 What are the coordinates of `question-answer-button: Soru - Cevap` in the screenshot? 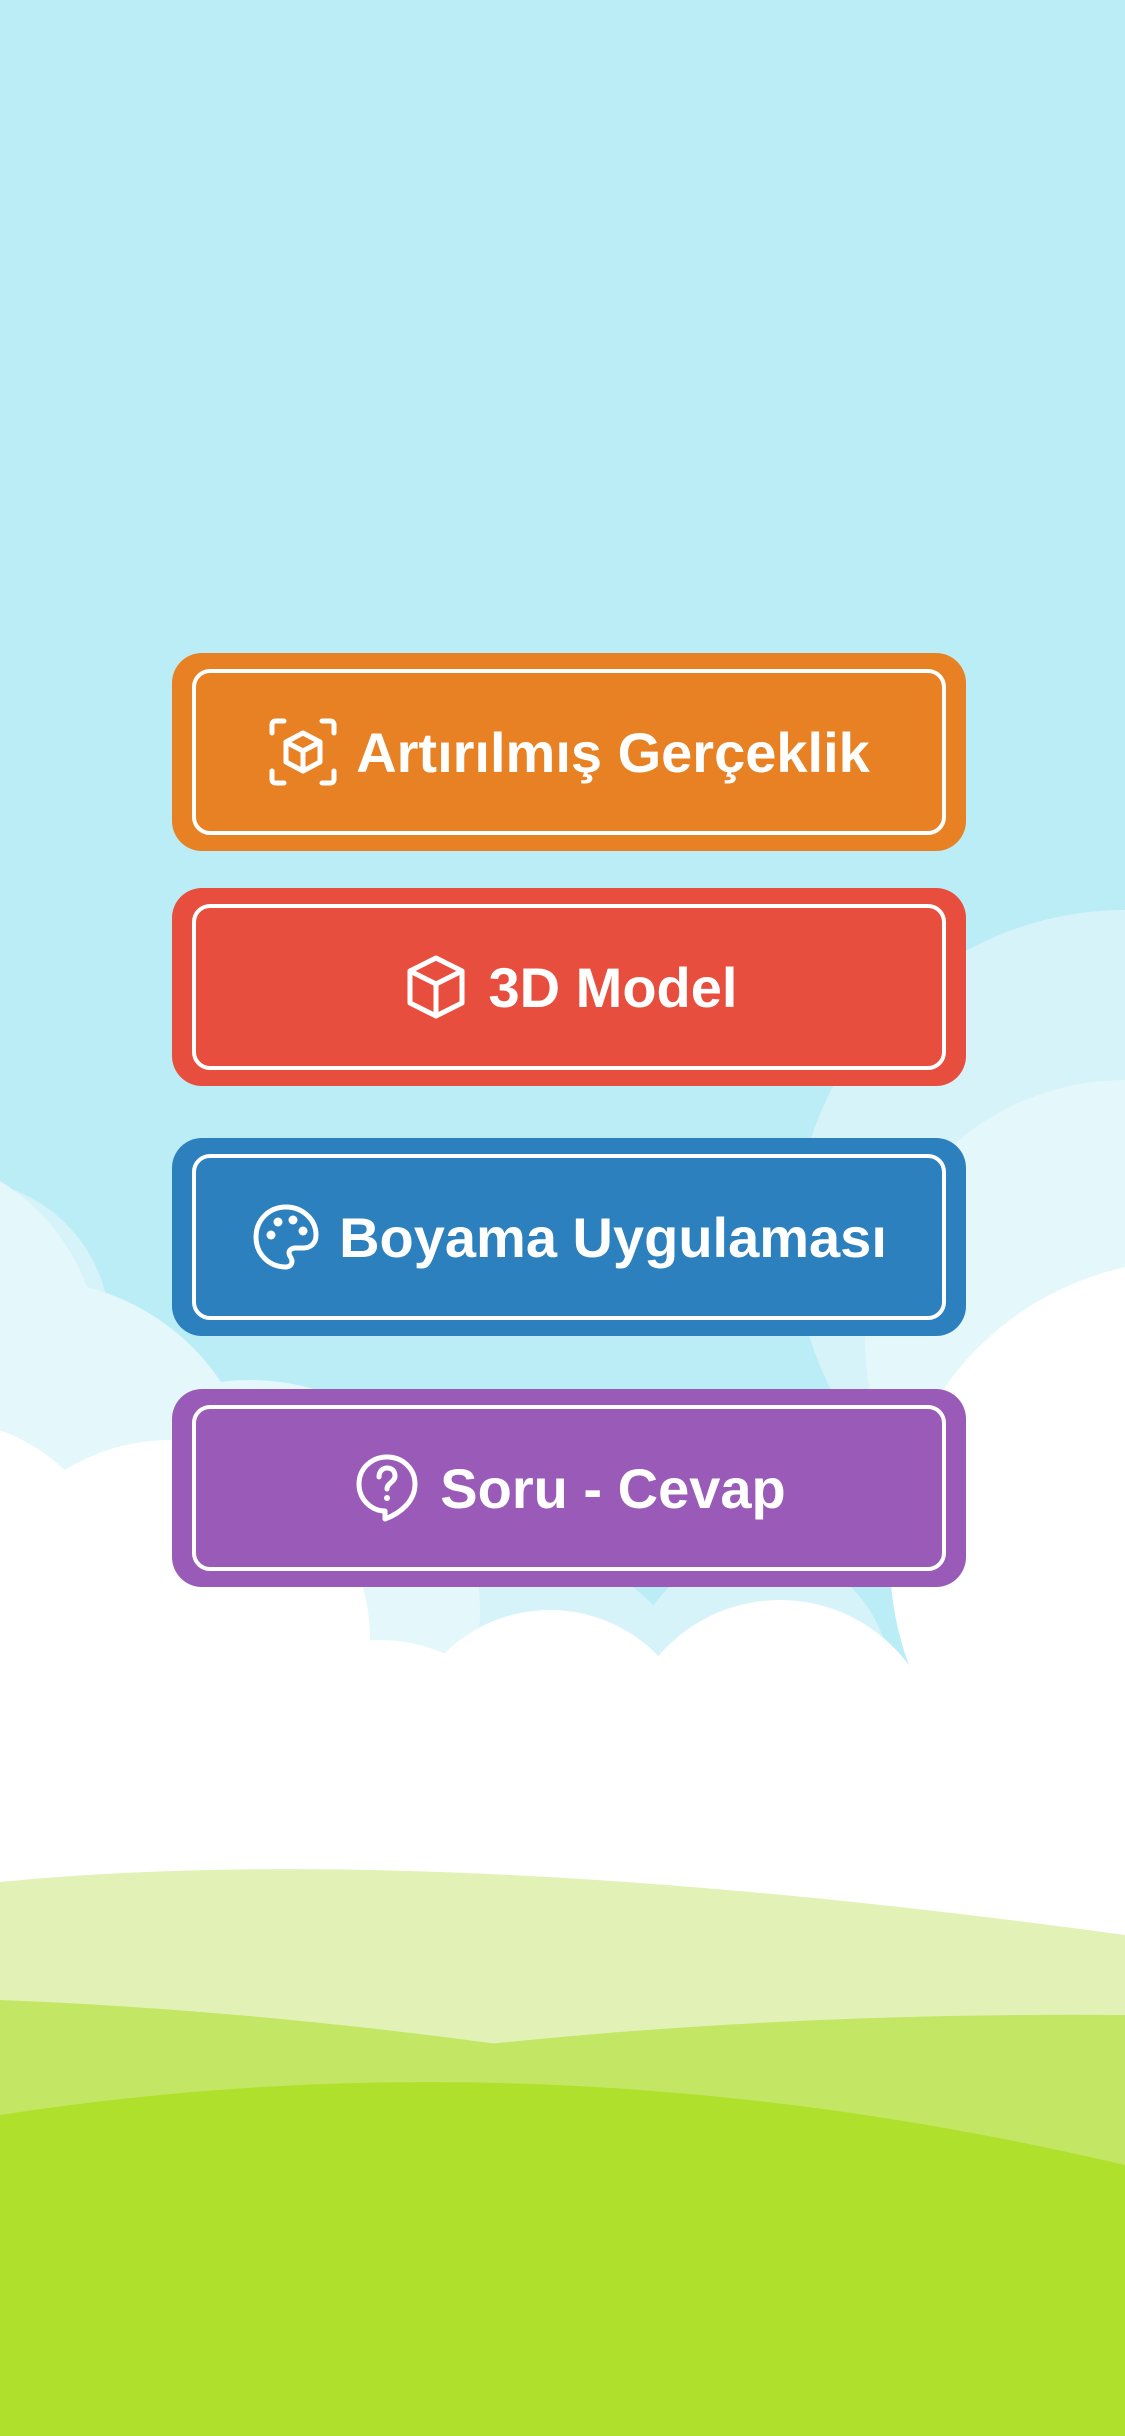 It's located at (569, 1488).